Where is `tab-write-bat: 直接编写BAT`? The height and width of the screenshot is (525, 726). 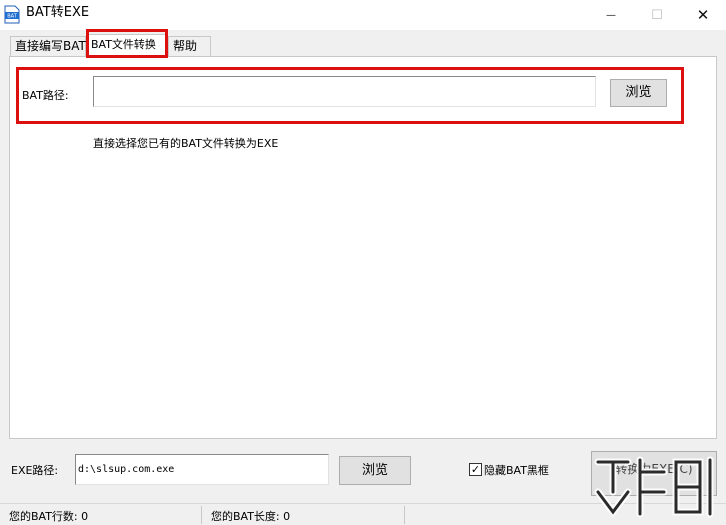
tab-write-bat: 直接编写BAT is located at coordinates (48, 46).